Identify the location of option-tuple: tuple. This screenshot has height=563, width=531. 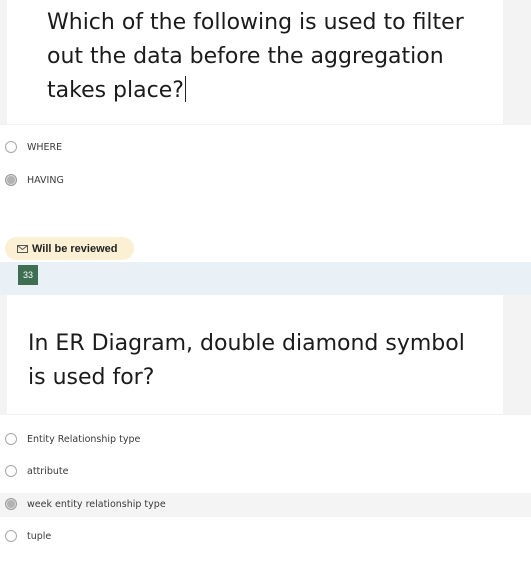
(28, 536).